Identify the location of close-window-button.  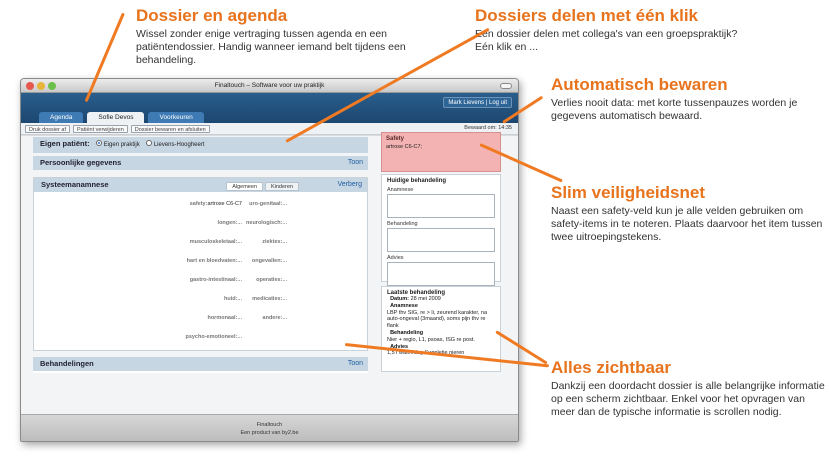
(30, 86).